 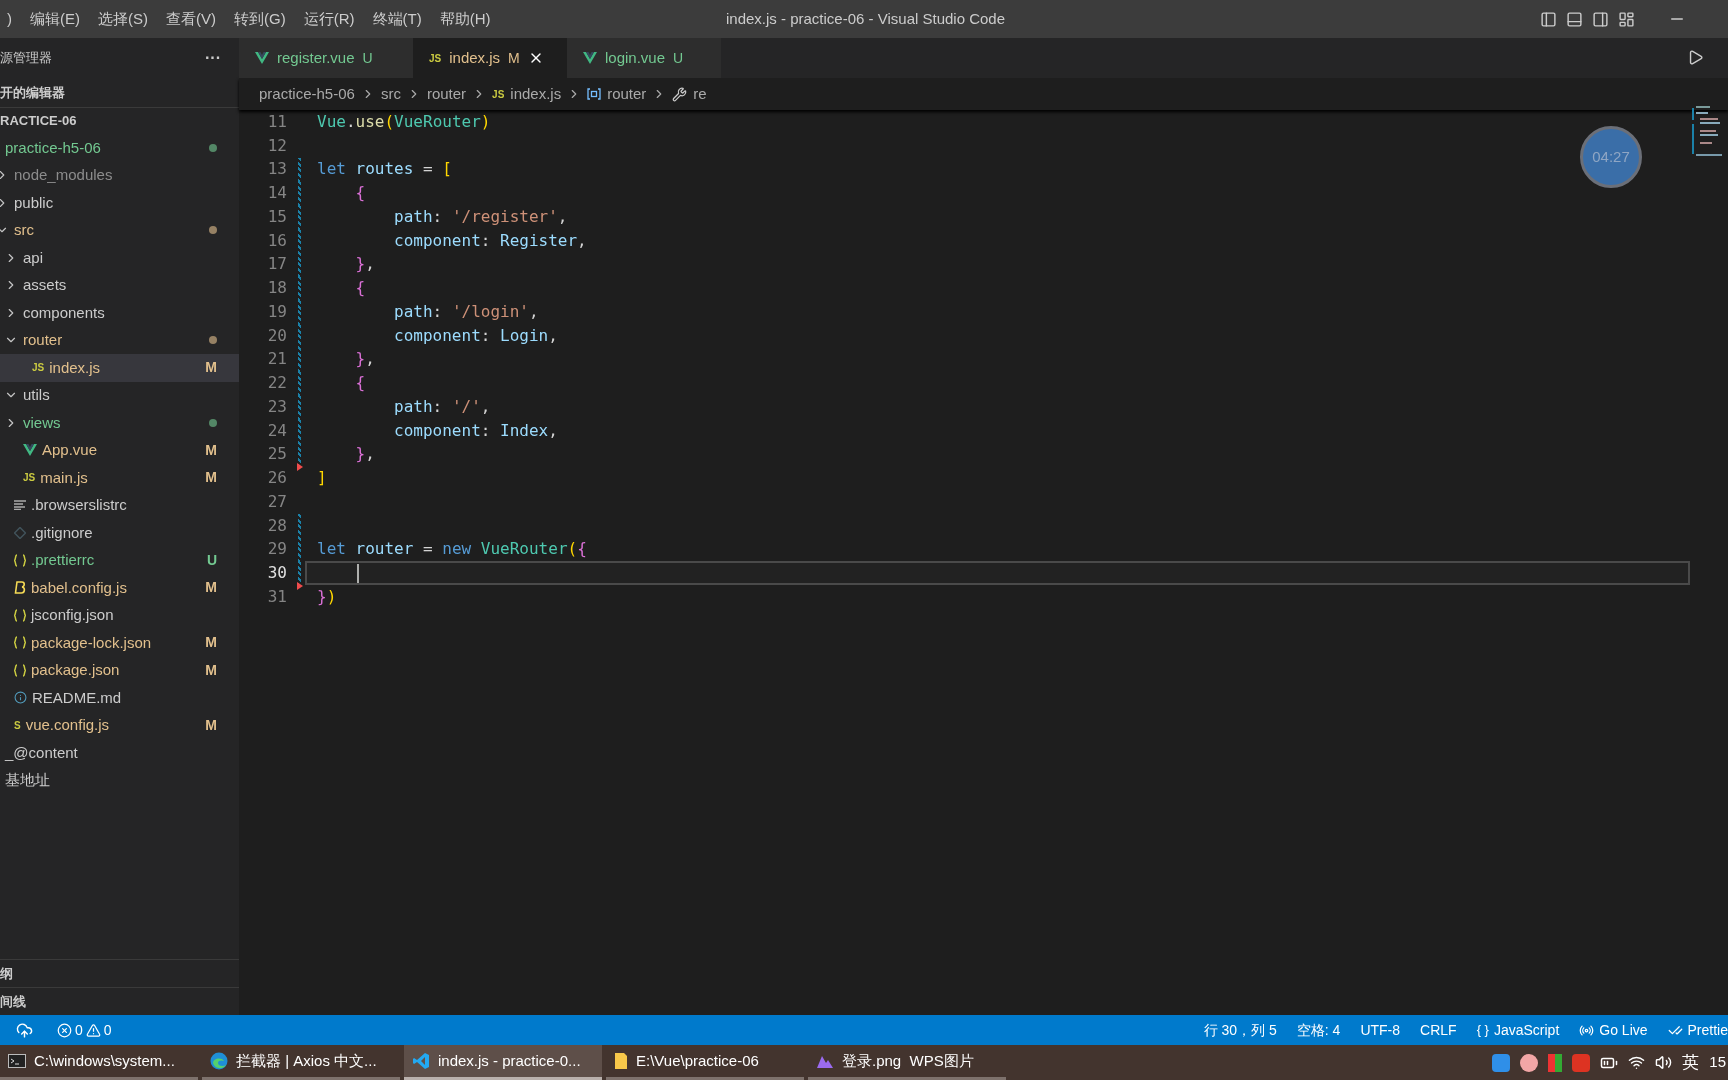 I want to click on tree-item: jsconfig.json, so click(x=119, y=615).